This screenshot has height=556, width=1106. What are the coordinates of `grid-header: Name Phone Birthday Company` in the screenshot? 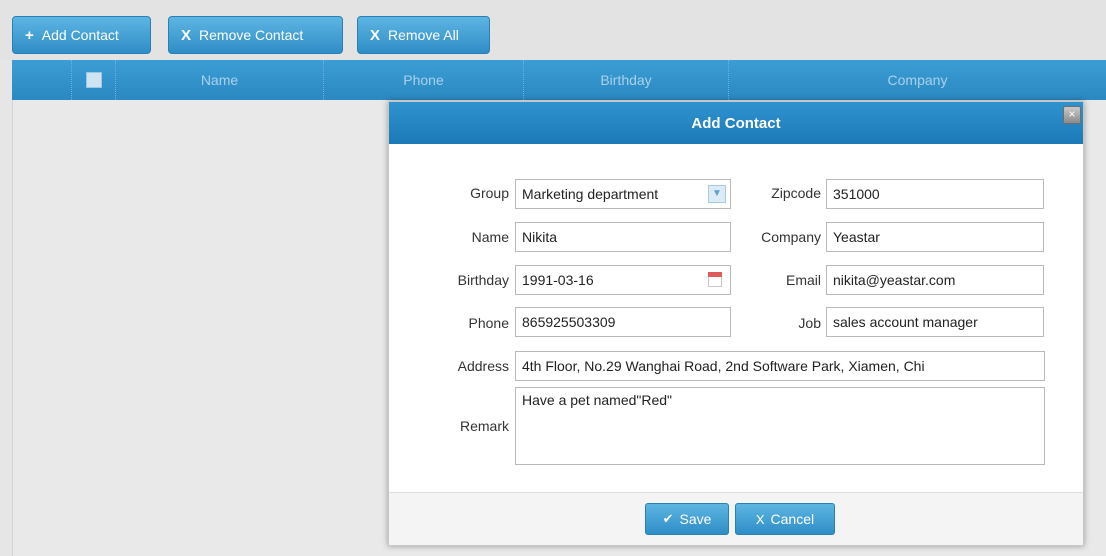 It's located at (559, 80).